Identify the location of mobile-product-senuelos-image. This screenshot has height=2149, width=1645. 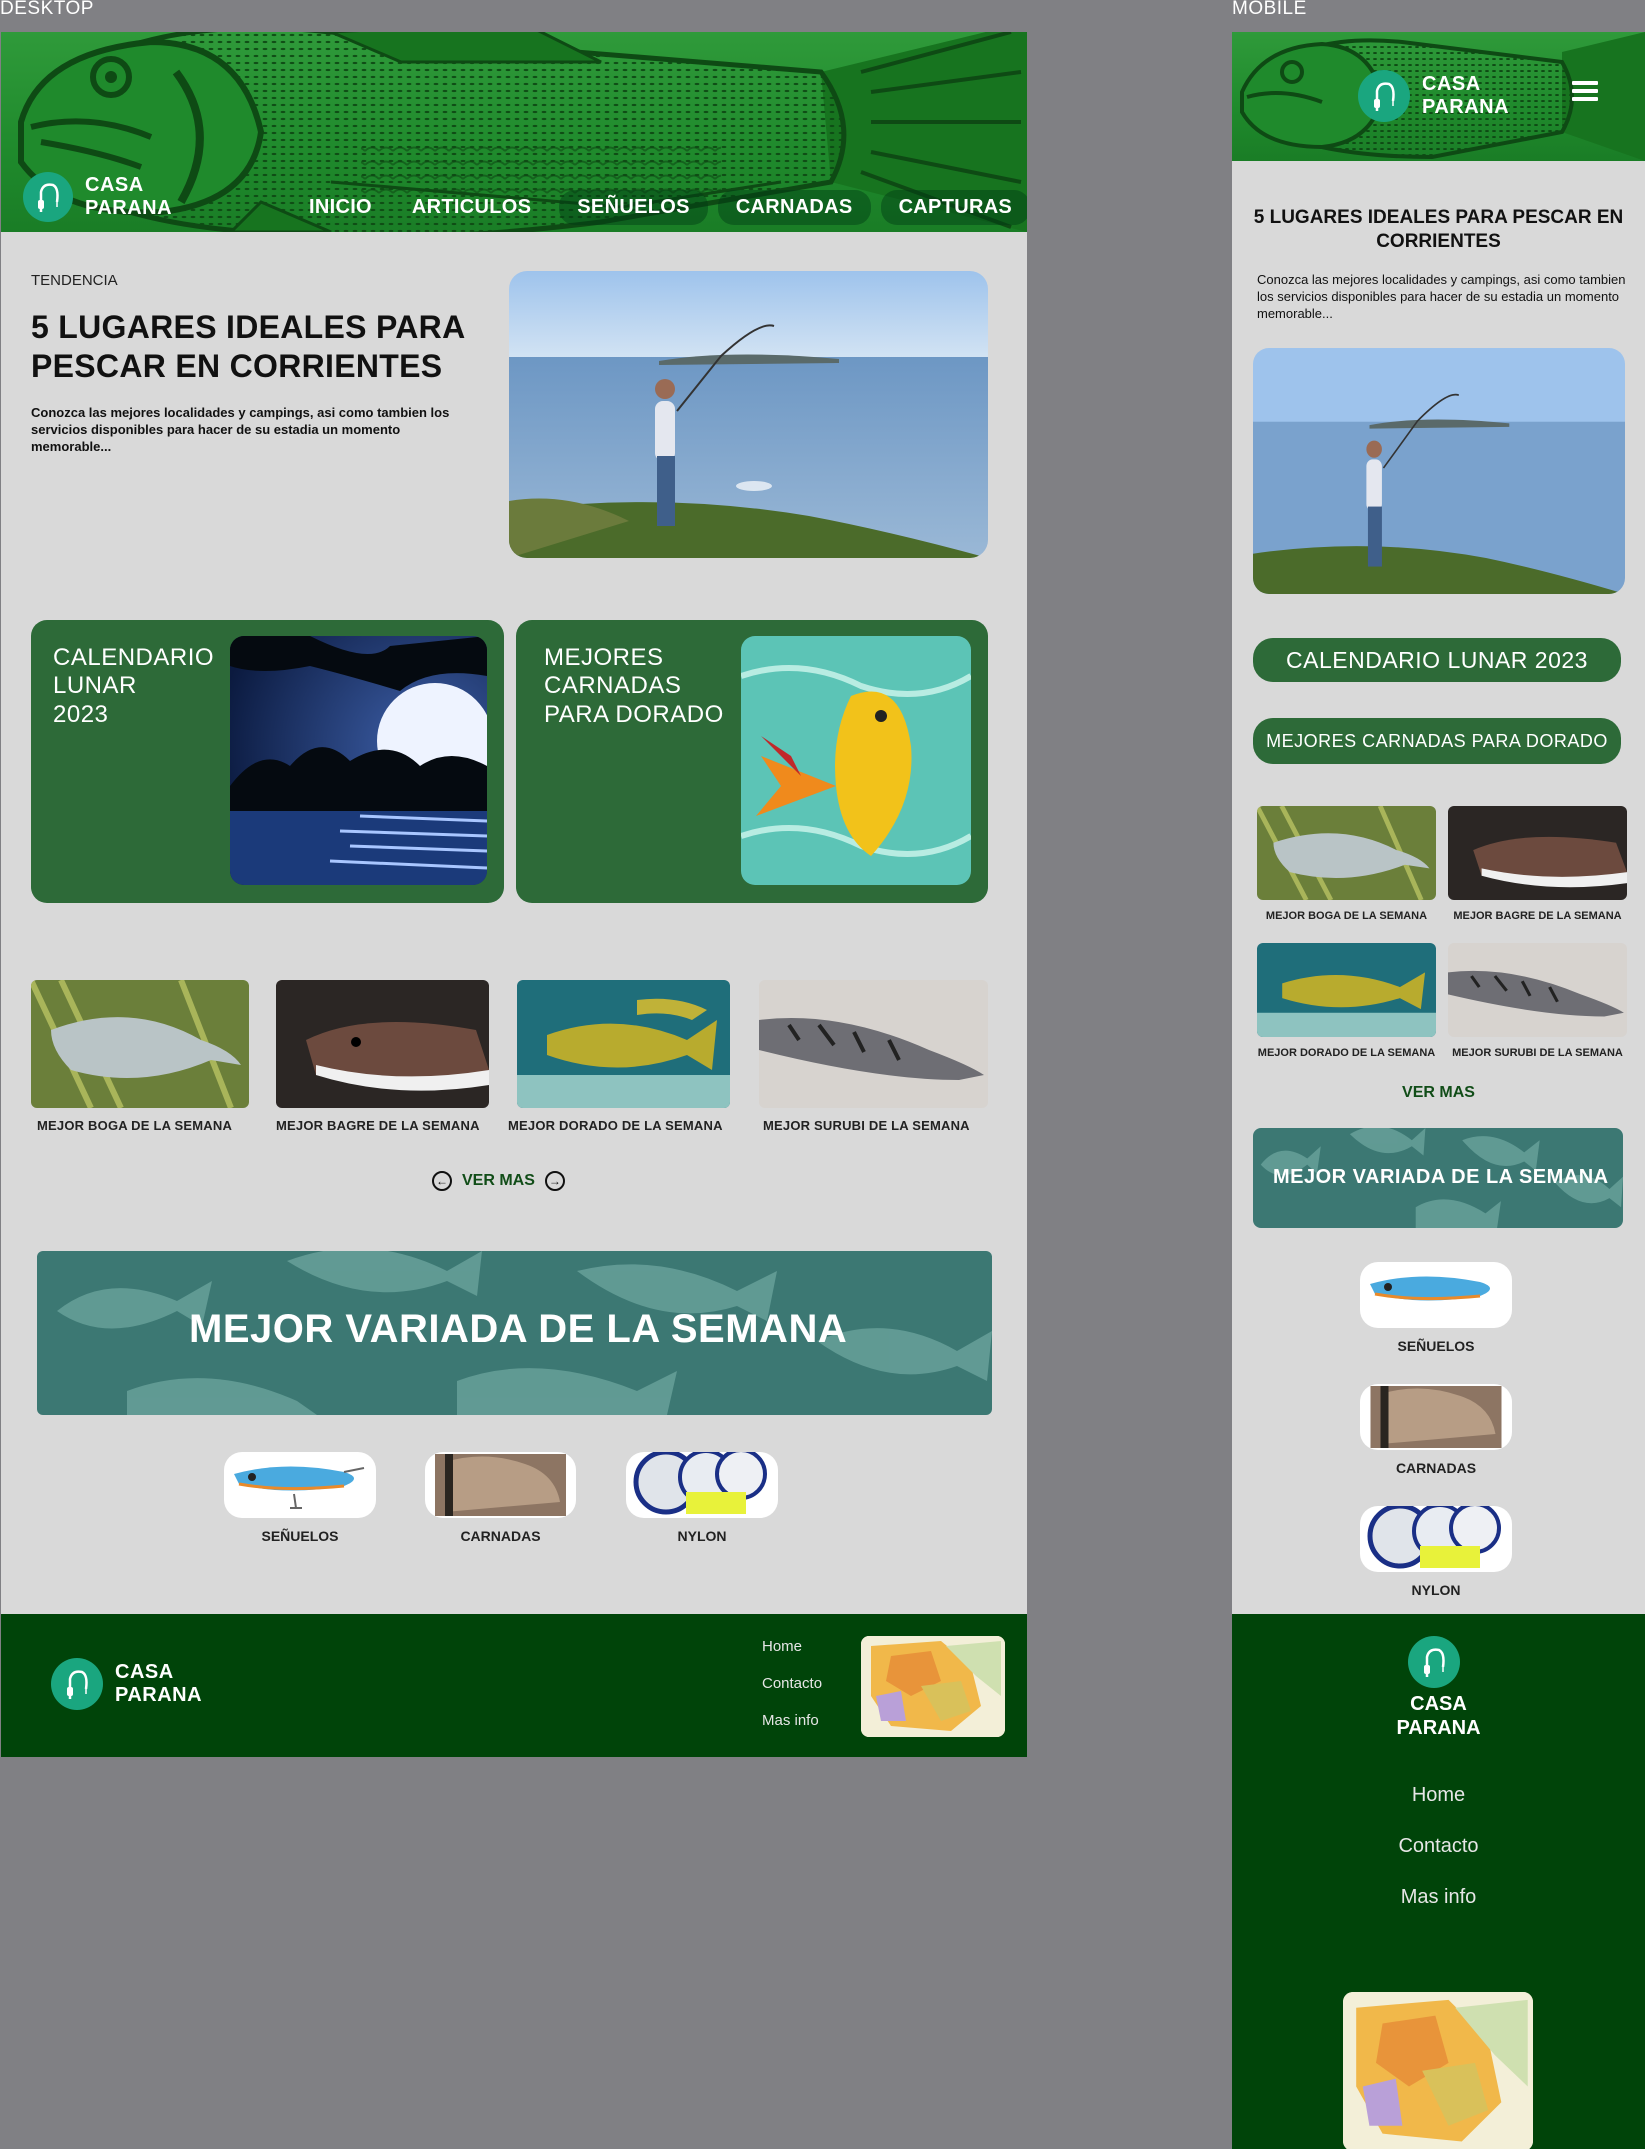
(1436, 1295).